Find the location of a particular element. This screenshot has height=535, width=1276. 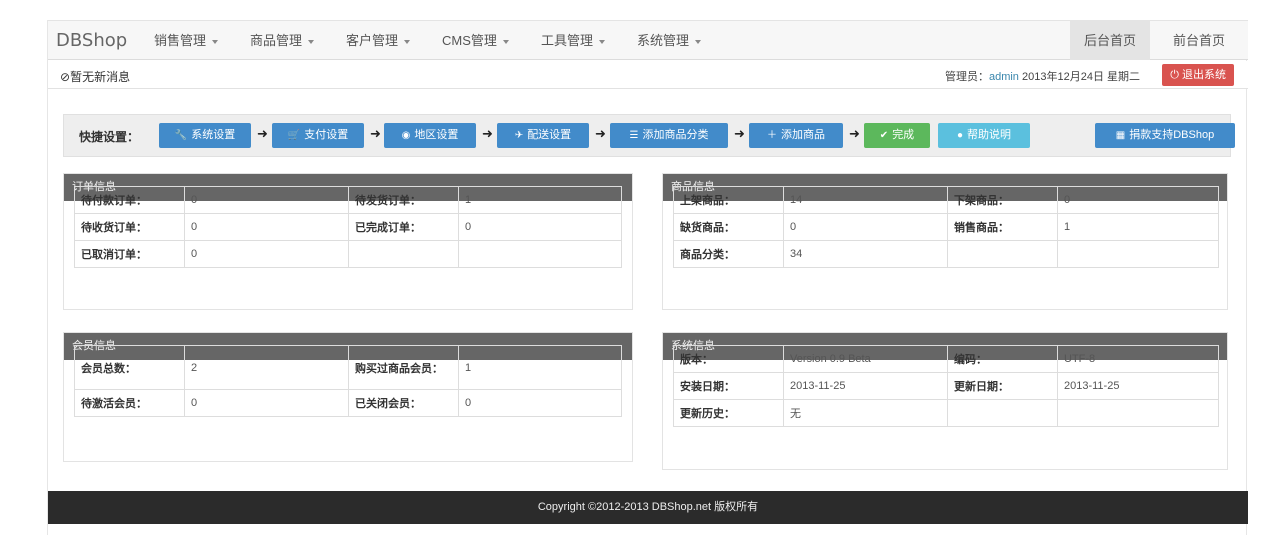

shipping-settings-button: ✈ 配送设置 is located at coordinates (543, 135).